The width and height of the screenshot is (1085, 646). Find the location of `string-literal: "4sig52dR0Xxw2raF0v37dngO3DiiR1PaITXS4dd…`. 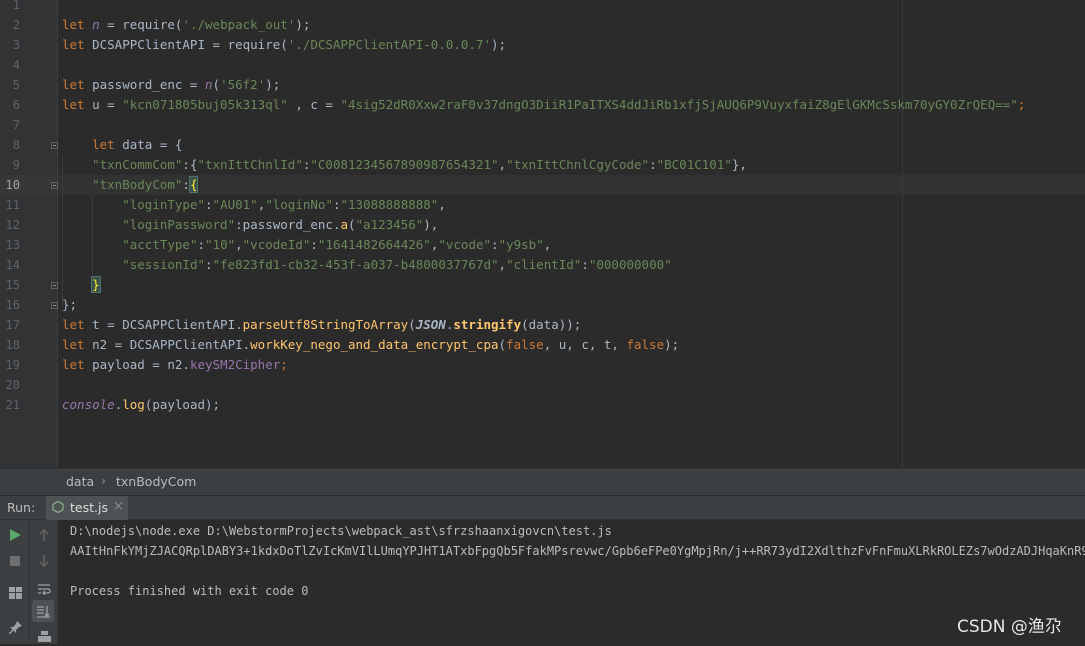

string-literal: "4sig52dR0Xxw2raF0v37dngO3DiiR1PaITXS4dd… is located at coordinates (679, 104).